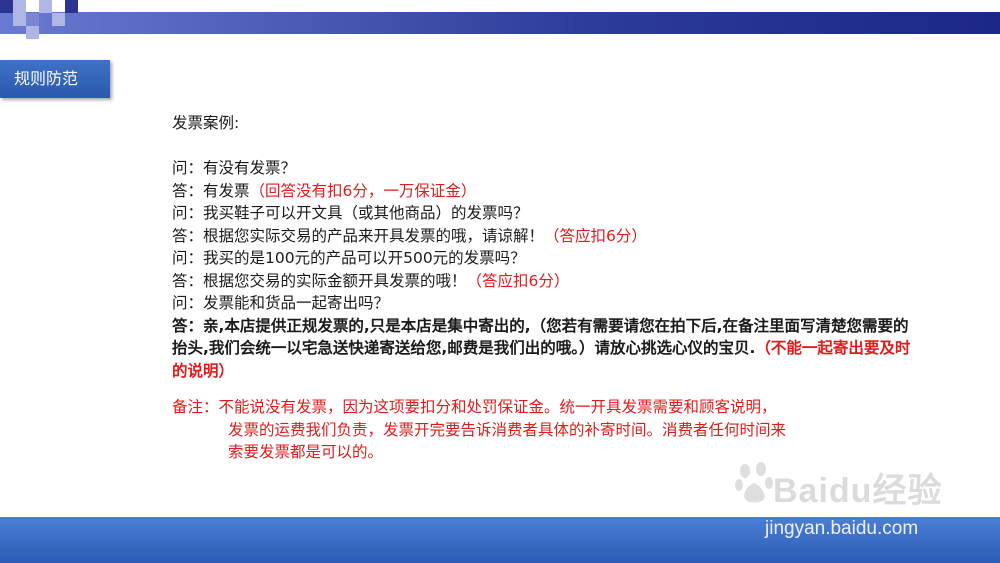 The height and width of the screenshot is (563, 1000). What do you see at coordinates (296, 303) in the screenshot?
I see `qa-text: 发票能和货品一起寄出吗？` at bounding box center [296, 303].